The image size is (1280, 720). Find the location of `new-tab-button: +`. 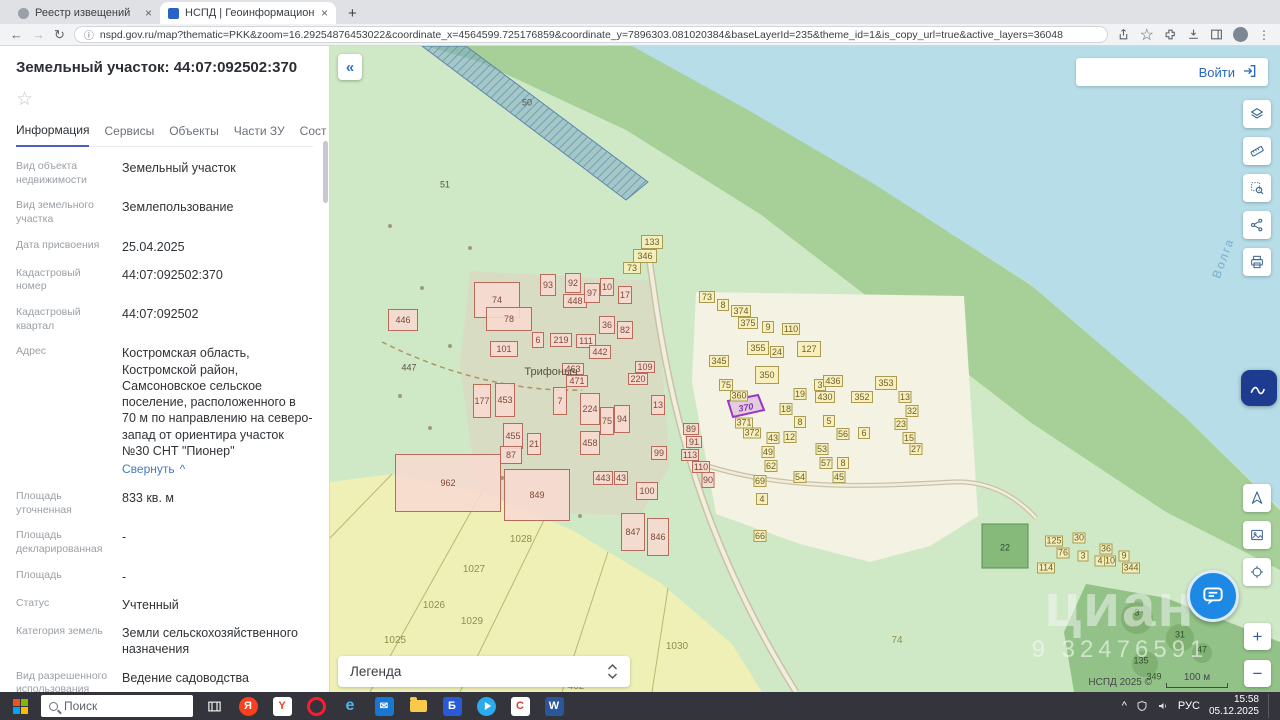

new-tab-button: + is located at coordinates (352, 14).